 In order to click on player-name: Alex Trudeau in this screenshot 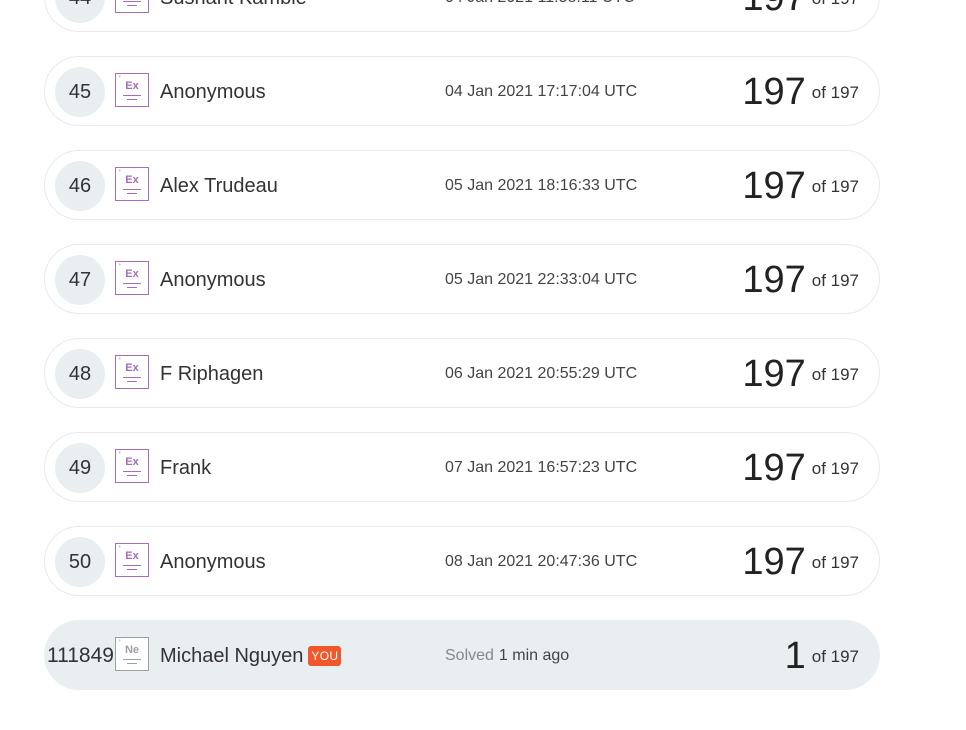, I will do `click(219, 186)`.